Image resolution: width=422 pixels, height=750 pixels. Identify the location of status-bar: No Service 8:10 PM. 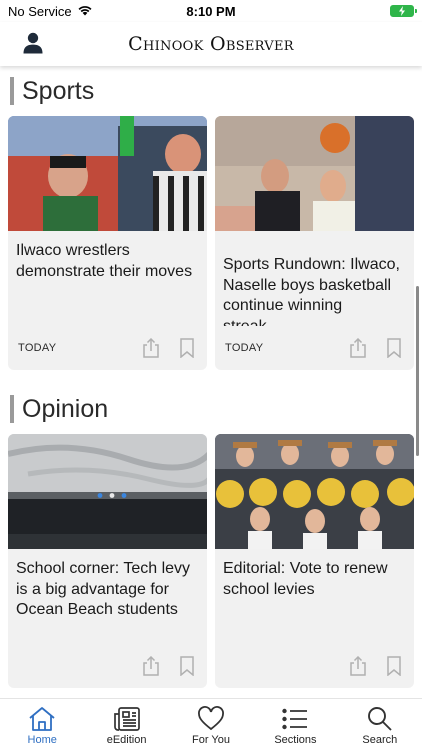
(211, 11).